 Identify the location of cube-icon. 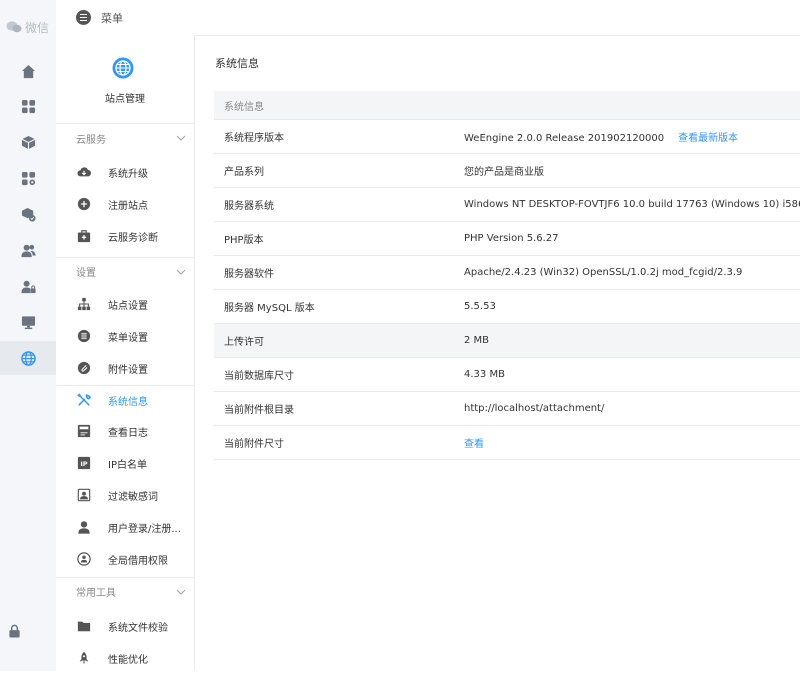
(28, 142).